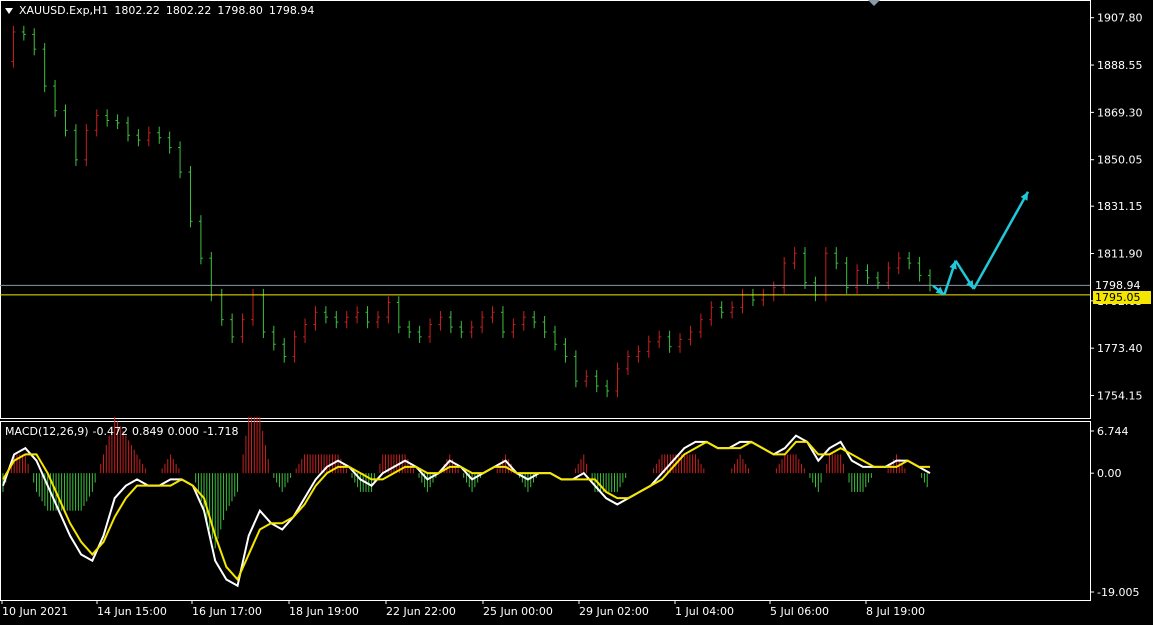 This screenshot has height=625, width=1153. Describe the element at coordinates (1120, 254) in the screenshot. I see `price-axis-label: 1811.90` at that location.